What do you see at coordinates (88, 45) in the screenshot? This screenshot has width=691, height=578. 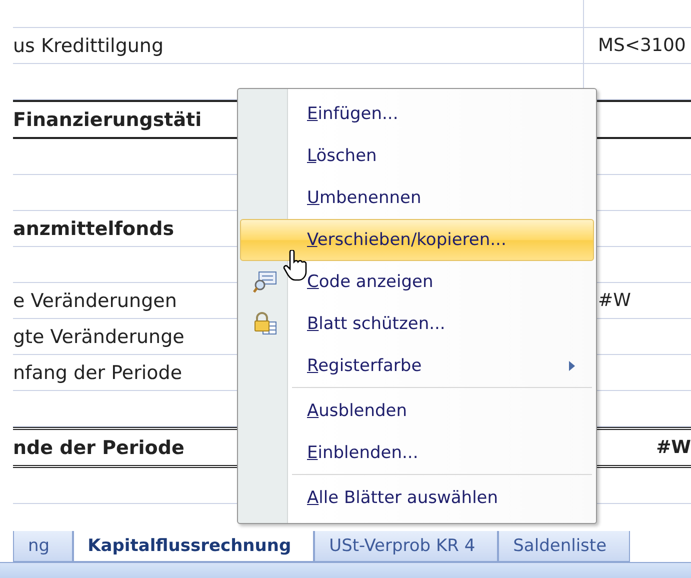 I see `row-label: us Kredittilgung` at bounding box center [88, 45].